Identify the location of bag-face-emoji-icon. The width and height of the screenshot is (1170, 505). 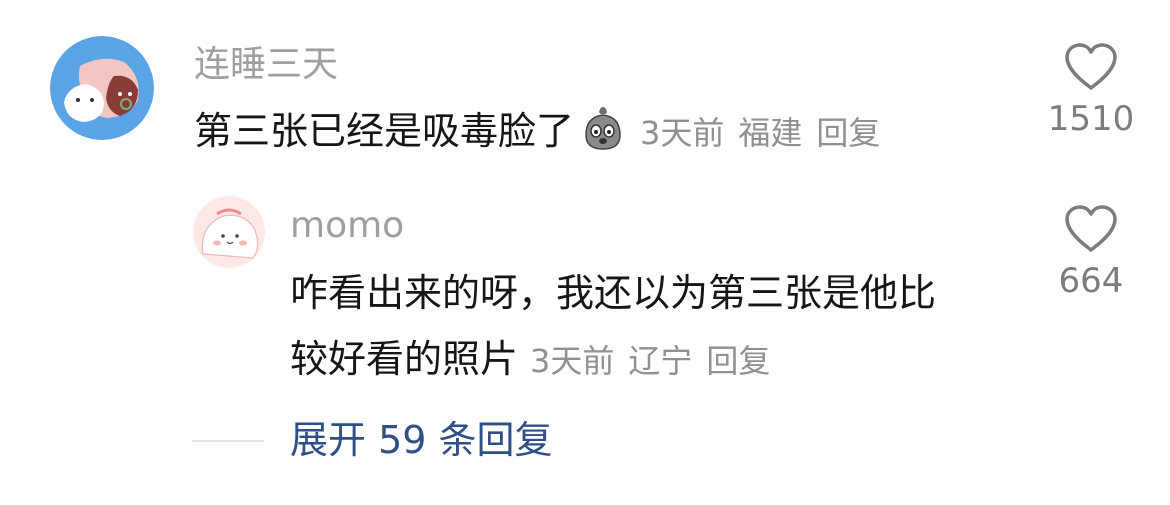
(603, 128).